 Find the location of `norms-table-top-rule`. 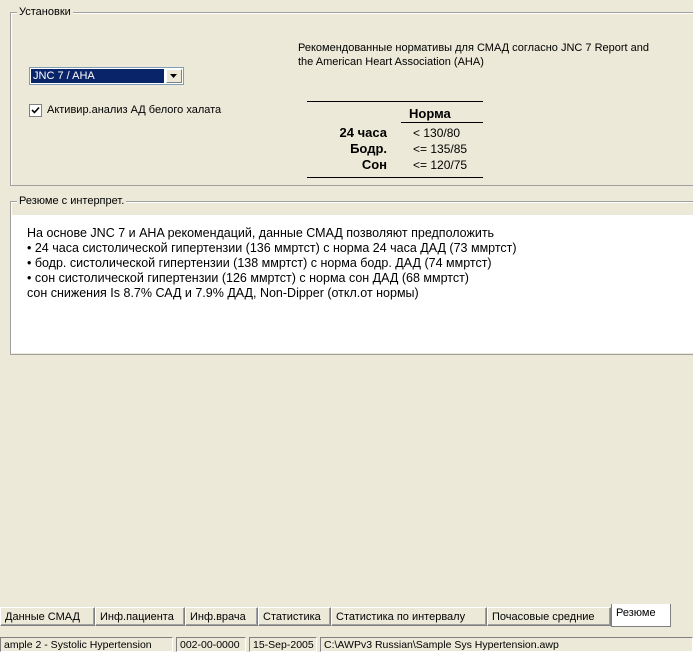

norms-table-top-rule is located at coordinates (395, 101).